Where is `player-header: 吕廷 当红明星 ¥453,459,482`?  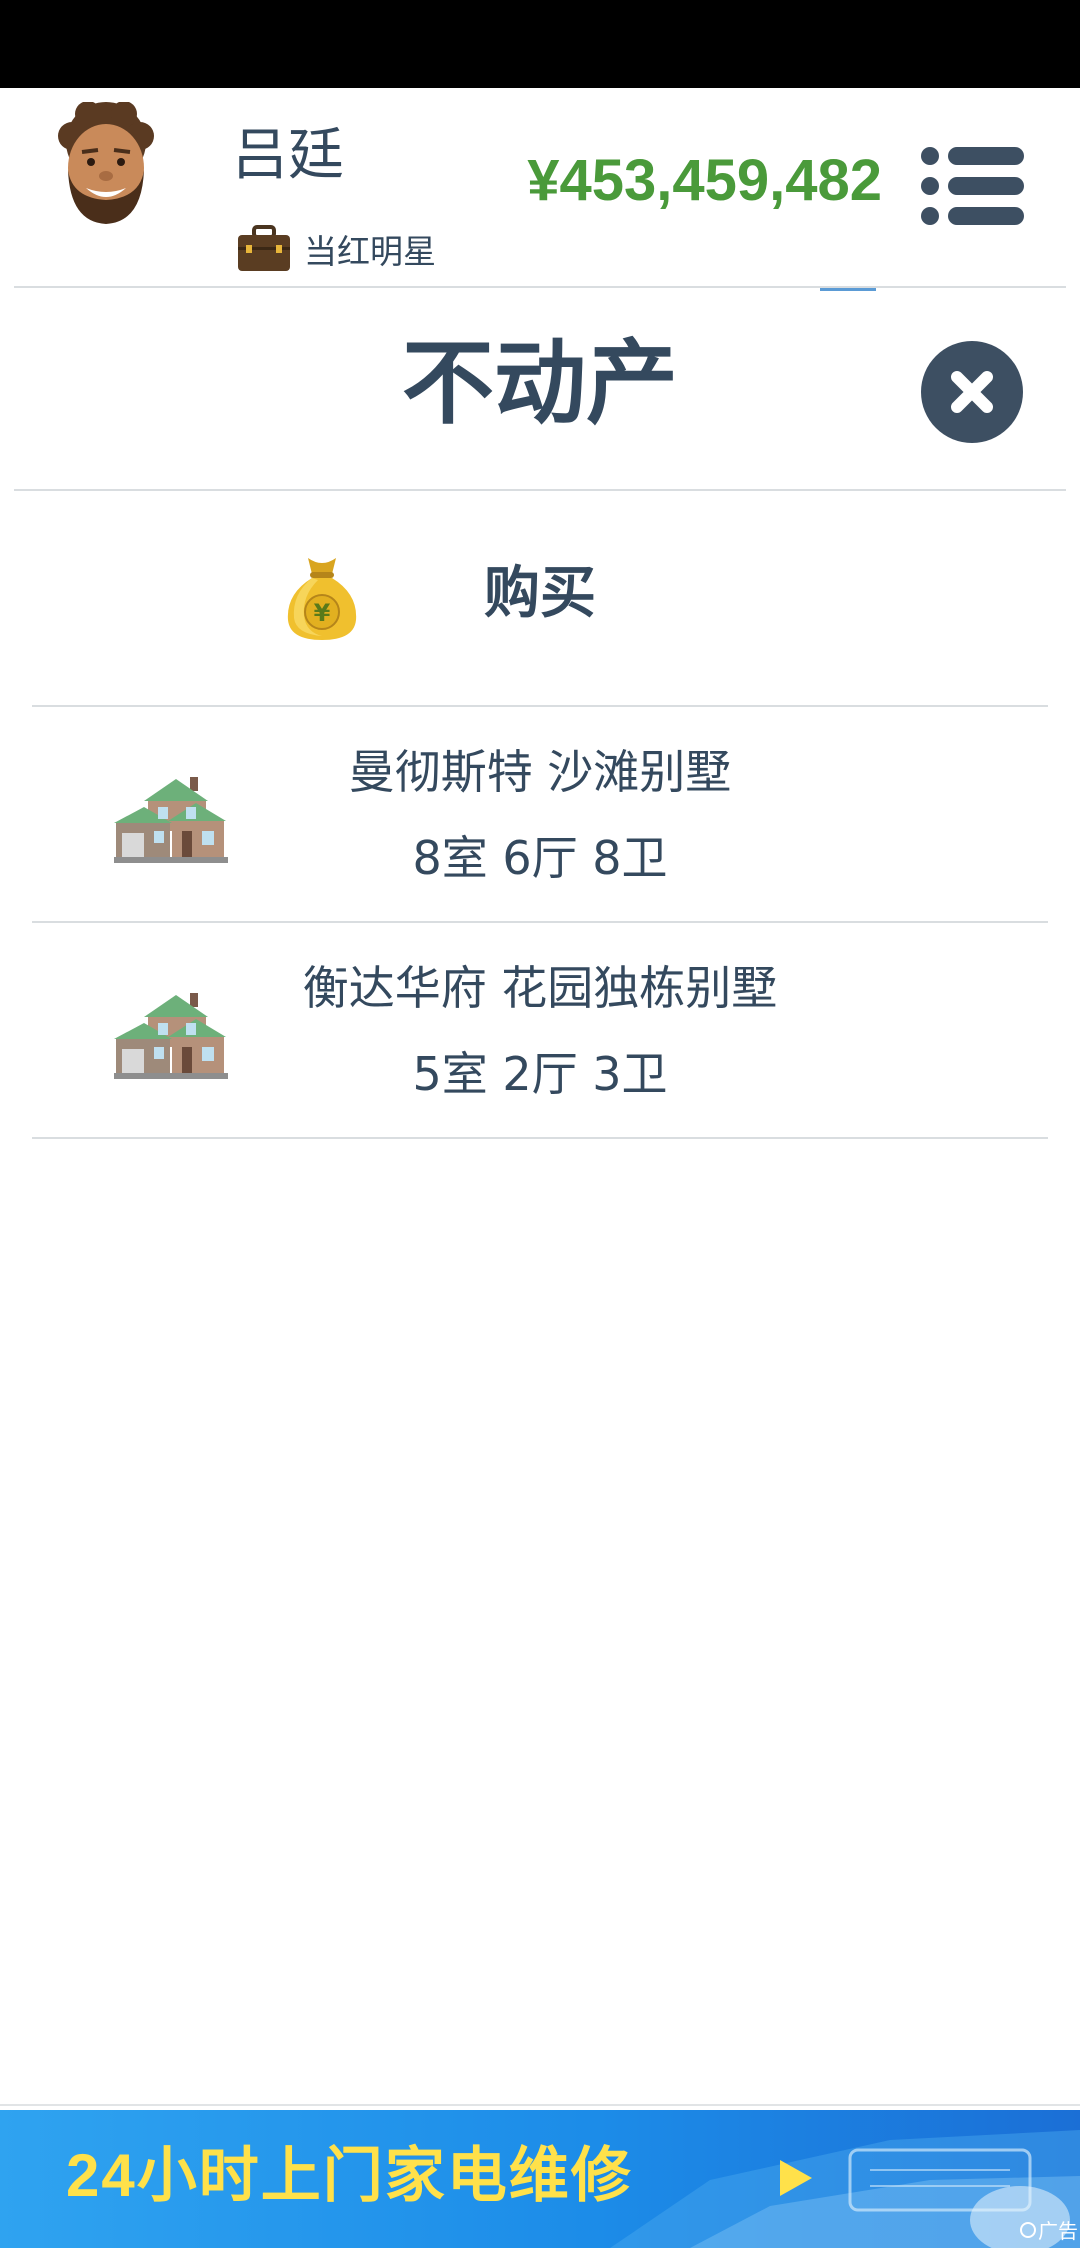
player-header: 吕廷 当红明星 ¥453,459,482 is located at coordinates (540, 188).